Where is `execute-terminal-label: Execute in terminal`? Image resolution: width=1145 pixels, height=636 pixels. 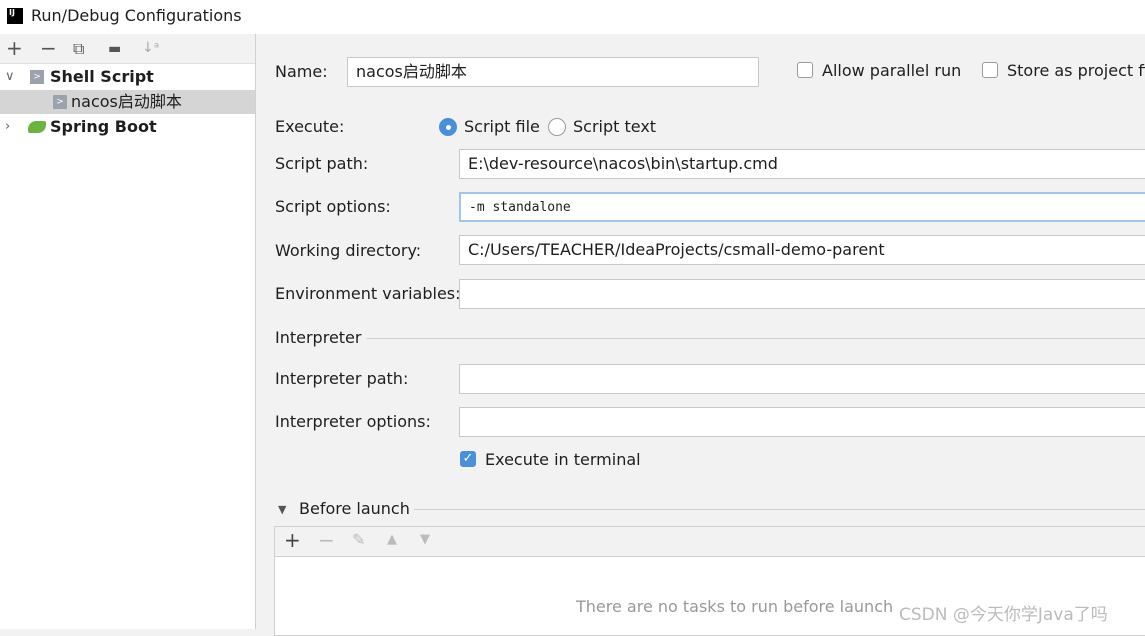
execute-terminal-label: Execute in terminal is located at coordinates (563, 459).